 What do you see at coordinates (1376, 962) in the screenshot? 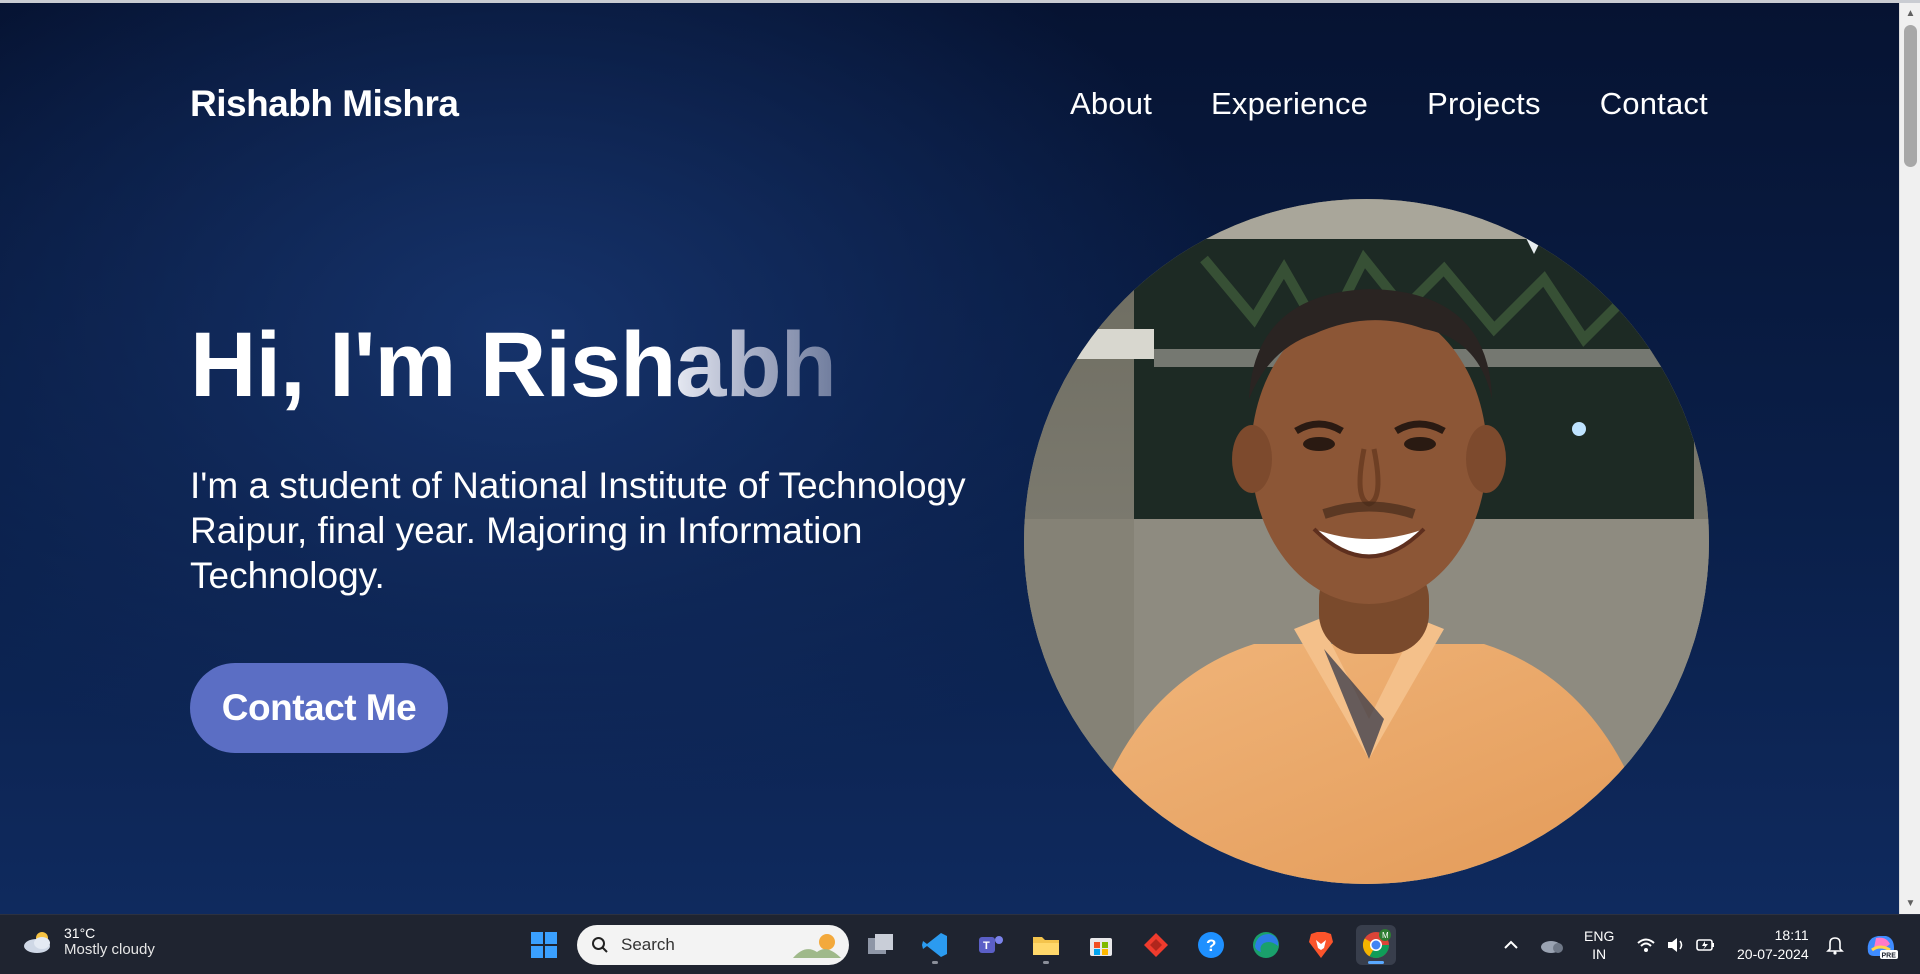
I see `active-indicator` at bounding box center [1376, 962].